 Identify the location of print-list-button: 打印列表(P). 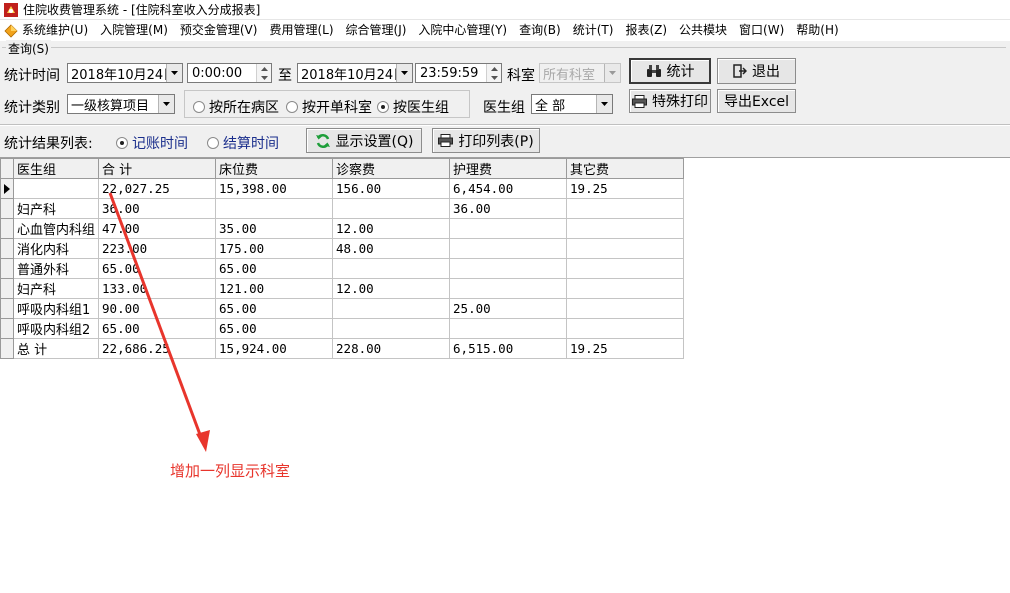
(486, 140).